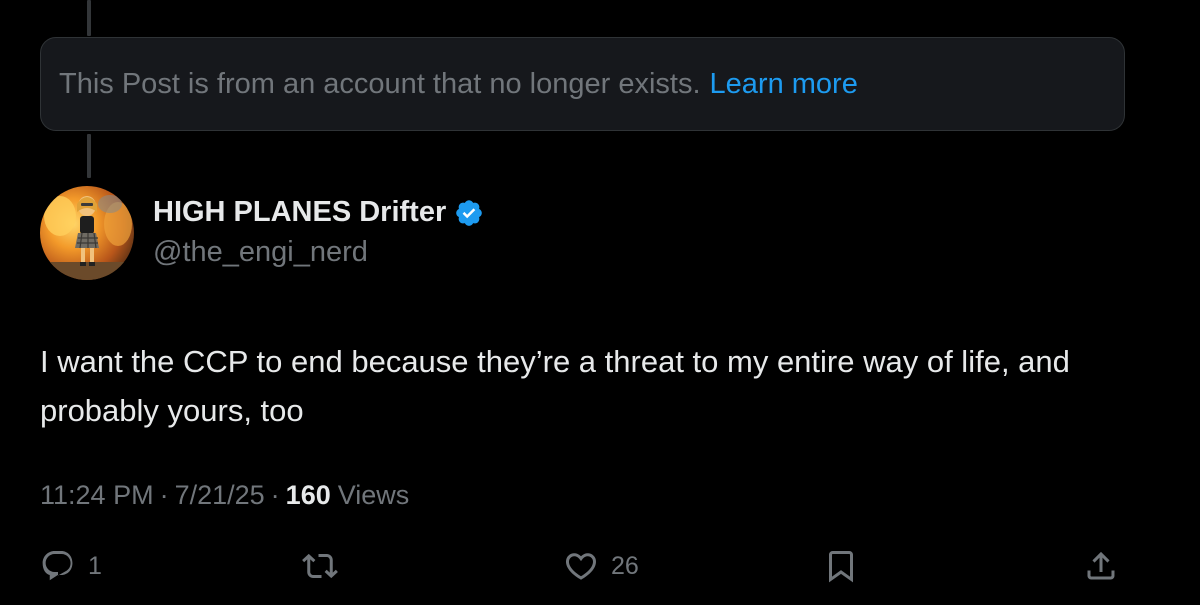 The image size is (1200, 605). I want to click on bookmark-button, so click(841, 566).